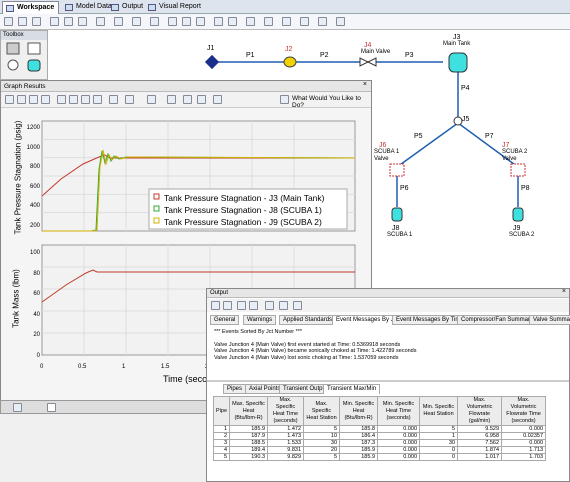 The image size is (570, 482). Describe the element at coordinates (218, 21) in the screenshot. I see `zoom-in-icon` at that location.